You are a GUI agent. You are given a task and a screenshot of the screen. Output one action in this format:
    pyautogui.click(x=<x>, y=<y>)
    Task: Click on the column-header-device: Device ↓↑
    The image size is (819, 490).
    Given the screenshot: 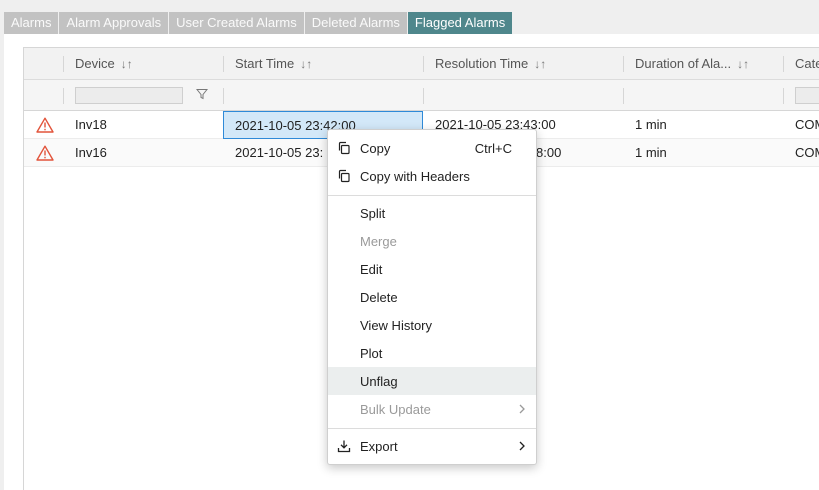 What is the action you would take?
    pyautogui.click(x=143, y=63)
    